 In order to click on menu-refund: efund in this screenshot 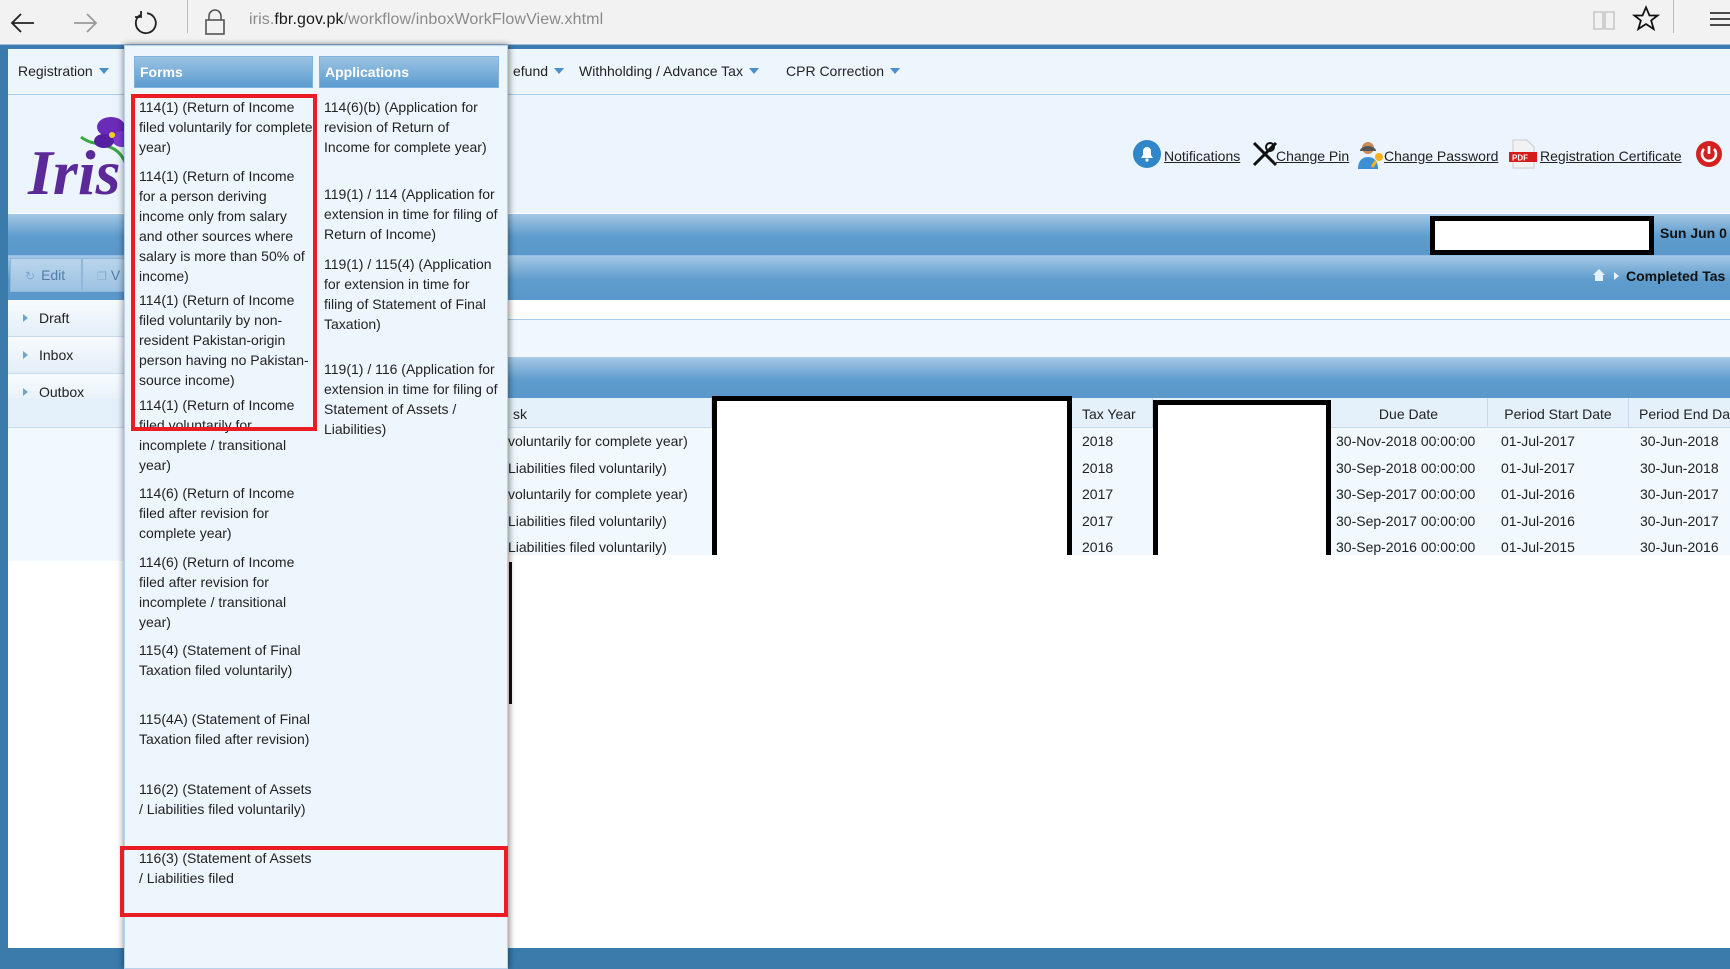, I will do `click(539, 71)`.